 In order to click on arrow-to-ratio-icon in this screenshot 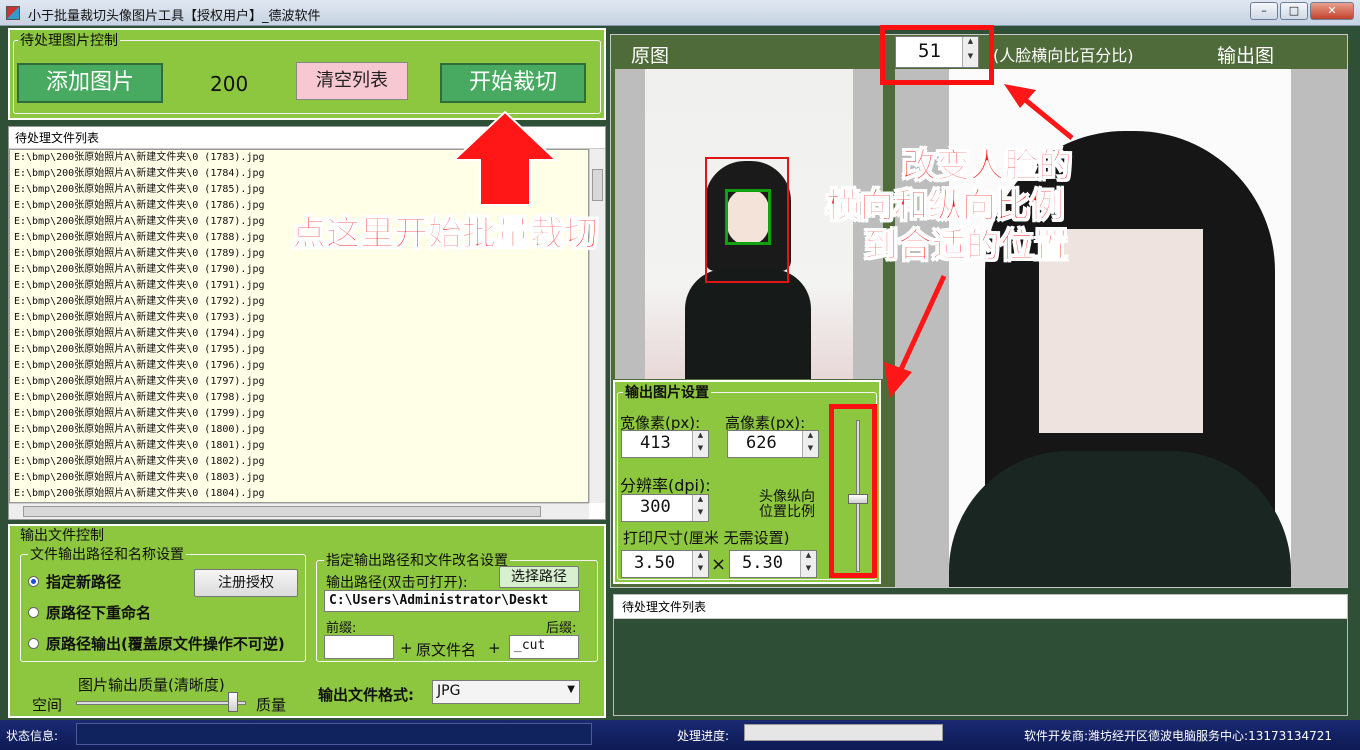, I will do `click(1039, 112)`.